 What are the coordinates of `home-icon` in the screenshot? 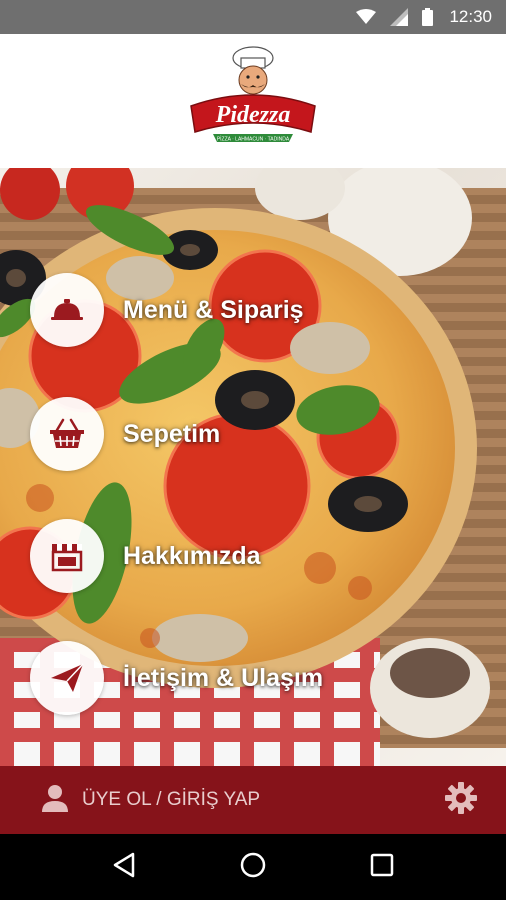 It's located at (253, 867).